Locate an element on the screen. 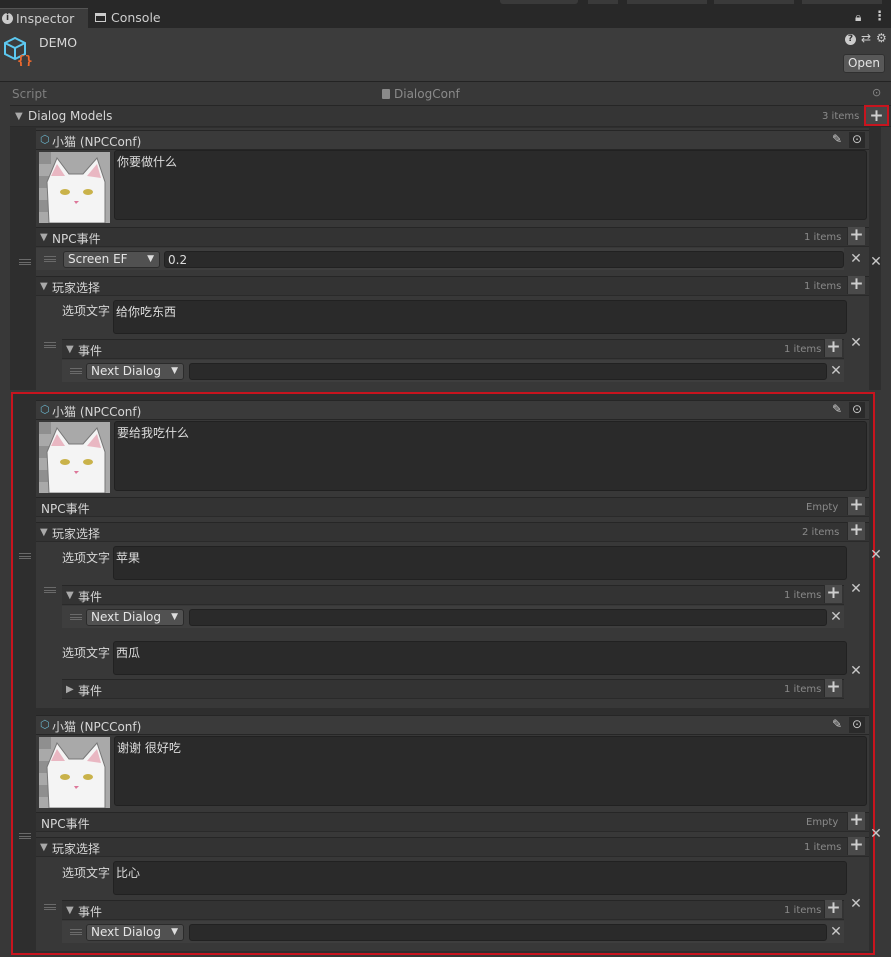 The image size is (891, 957). dialog-text-area: 要给我吃什么 is located at coordinates (490, 456).